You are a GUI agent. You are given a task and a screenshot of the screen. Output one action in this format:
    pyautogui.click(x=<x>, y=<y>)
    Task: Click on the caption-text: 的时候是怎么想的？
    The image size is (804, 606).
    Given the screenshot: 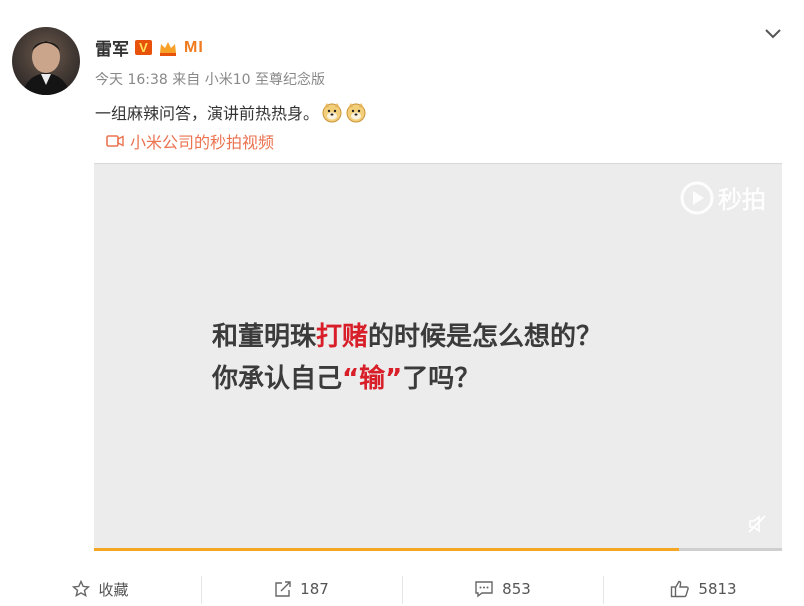 What is the action you would take?
    pyautogui.click(x=485, y=337)
    